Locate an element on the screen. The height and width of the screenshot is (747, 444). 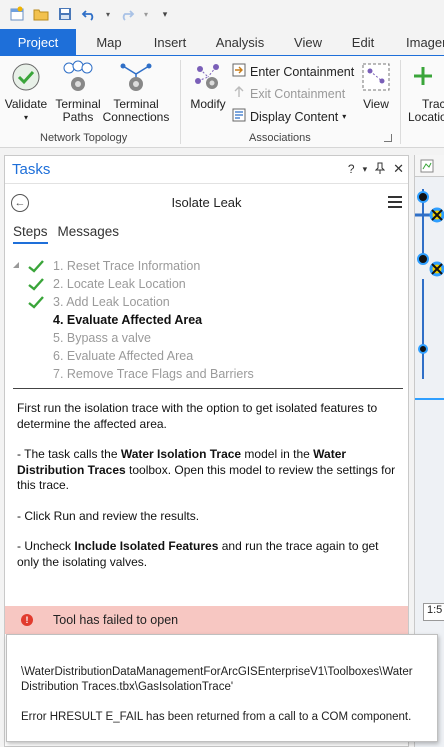
error-text: Tool has failed to open is located at coordinates (116, 620).